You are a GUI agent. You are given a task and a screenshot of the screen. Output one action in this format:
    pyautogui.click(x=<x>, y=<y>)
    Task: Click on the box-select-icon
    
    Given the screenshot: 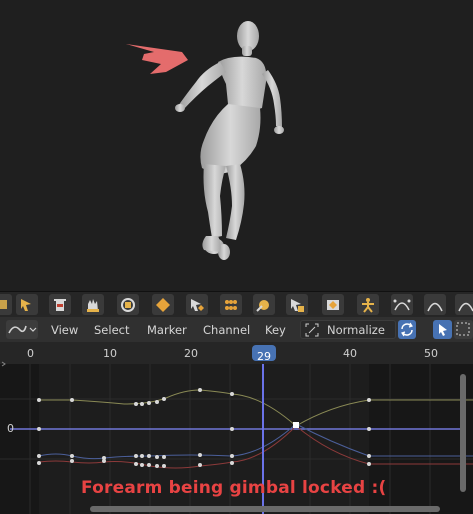 What is the action you would take?
    pyautogui.click(x=463, y=329)
    